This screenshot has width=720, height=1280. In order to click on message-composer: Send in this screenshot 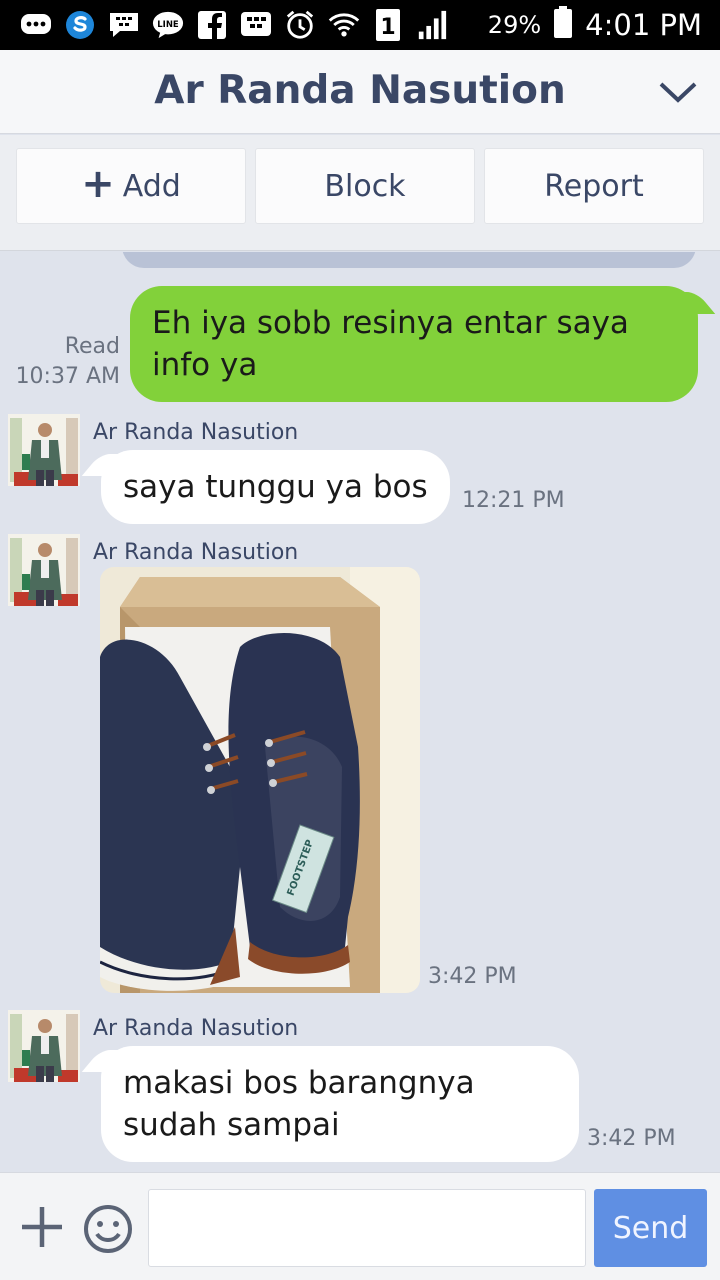, I will do `click(360, 1226)`.